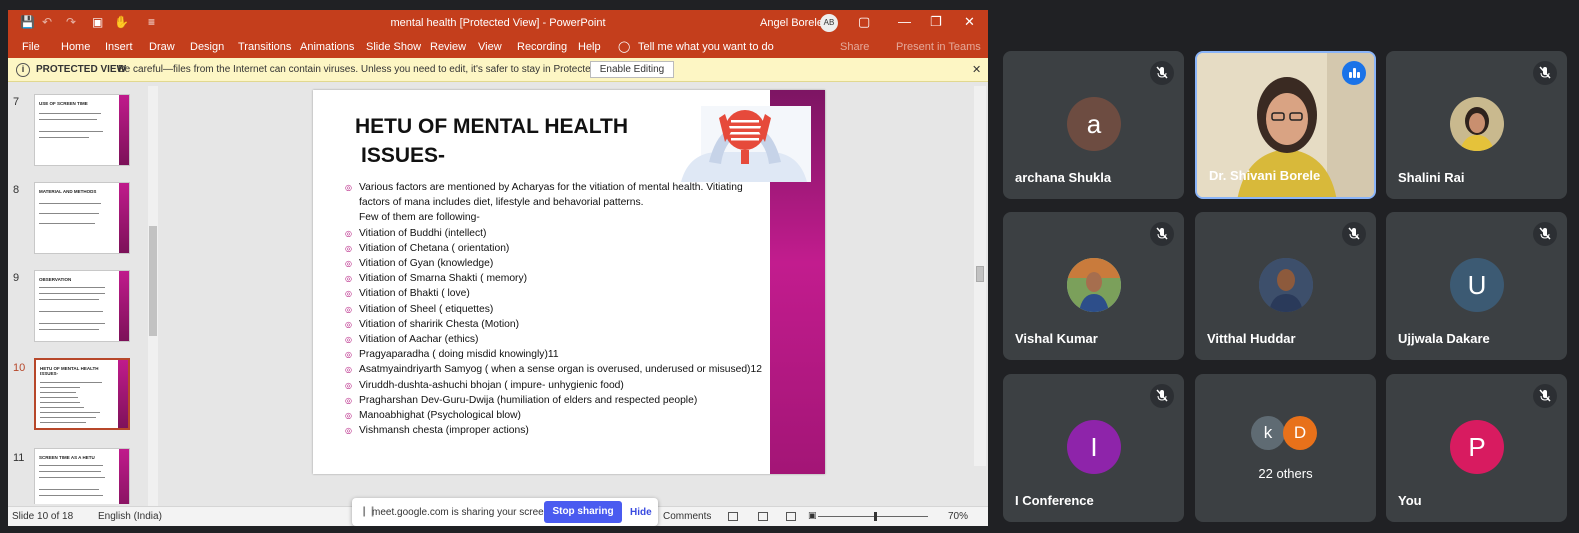 The image size is (1579, 533). What do you see at coordinates (16, 102) in the screenshot?
I see `thumbnail-number: 7` at bounding box center [16, 102].